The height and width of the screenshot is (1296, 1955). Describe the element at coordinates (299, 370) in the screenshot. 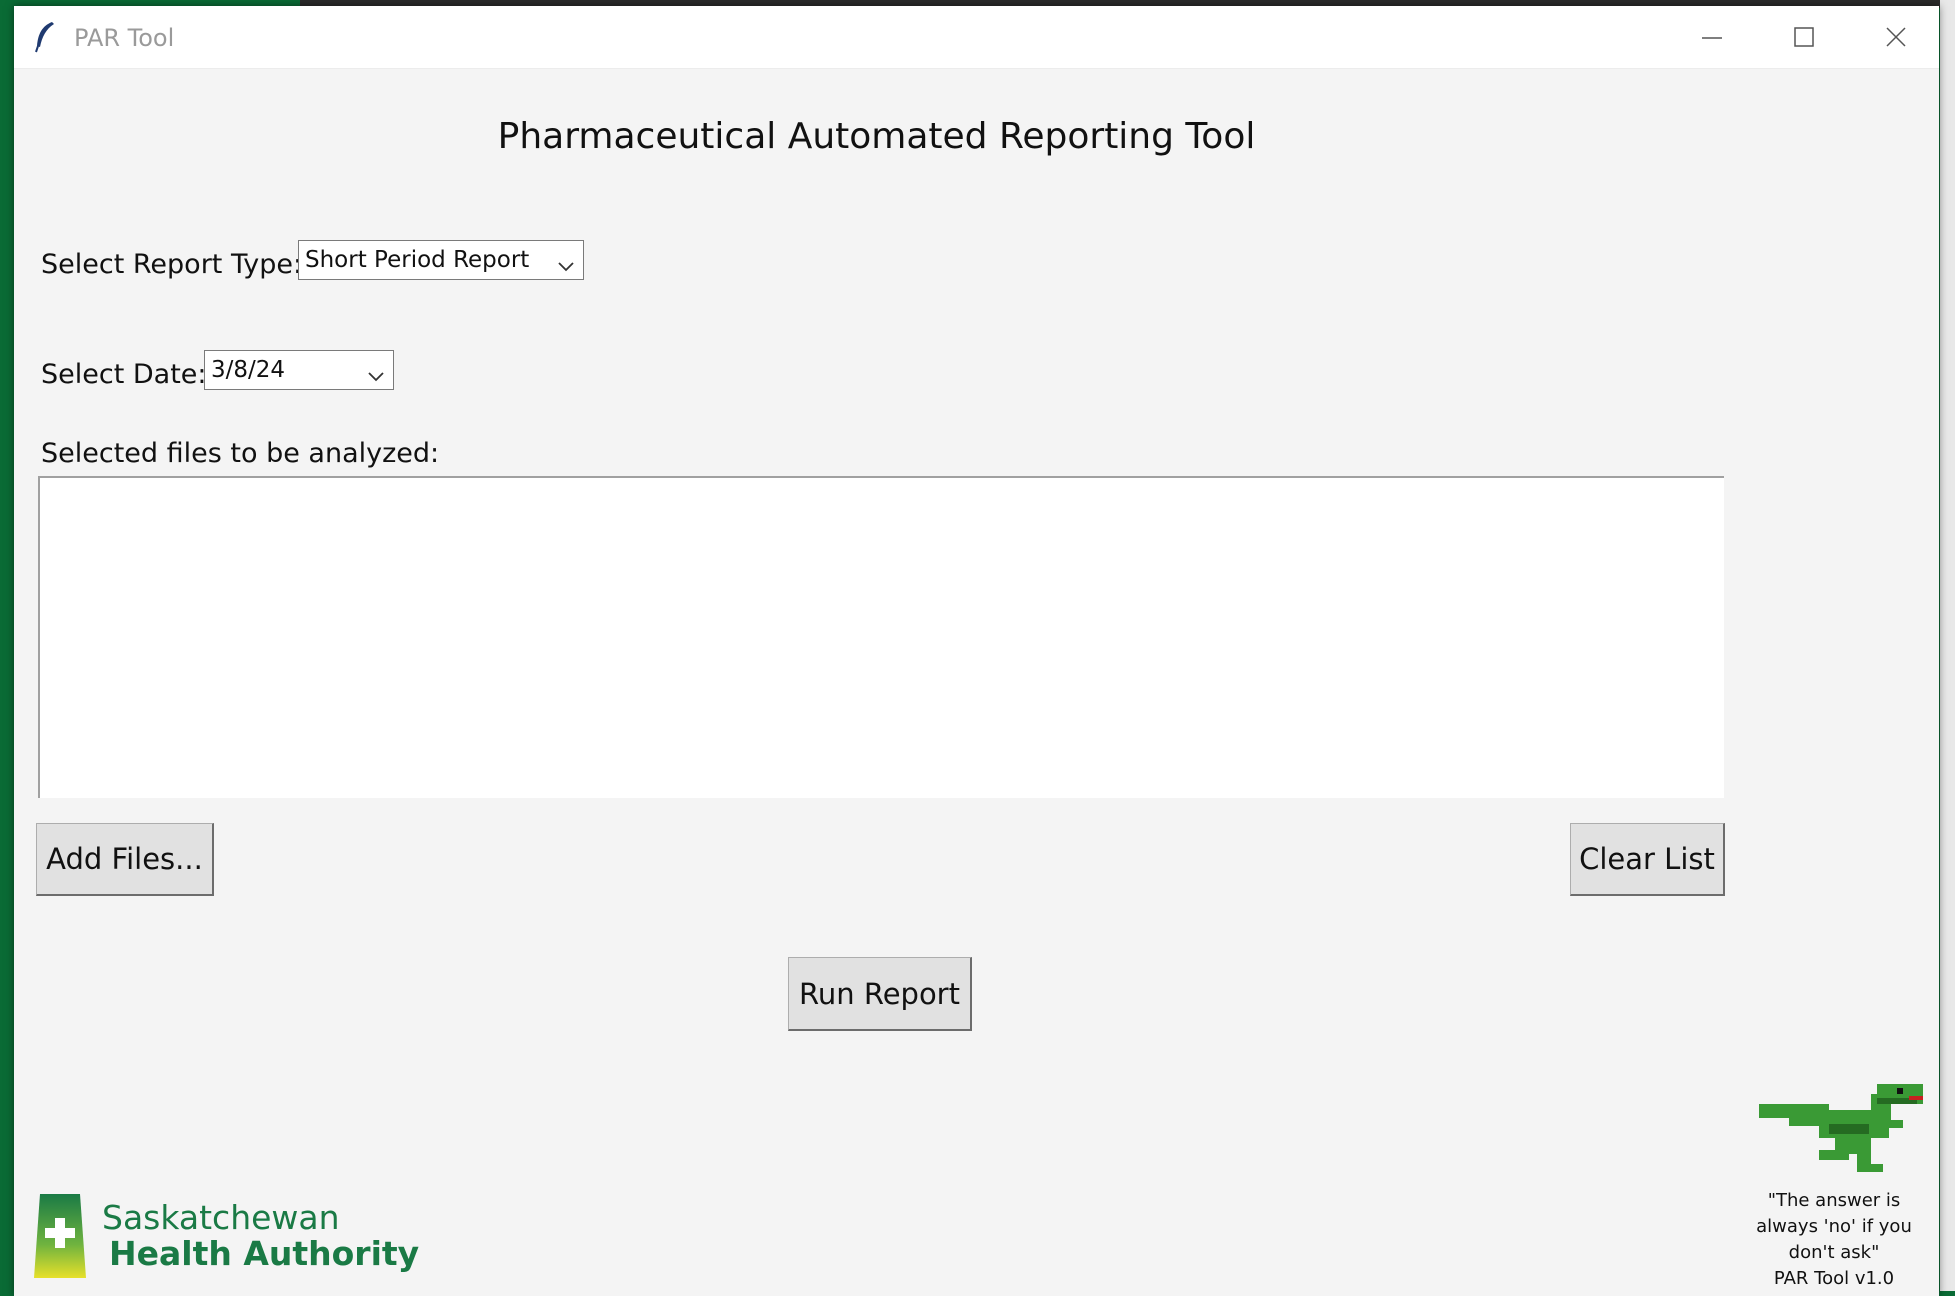

I see `date-select: 3/8/24` at that location.